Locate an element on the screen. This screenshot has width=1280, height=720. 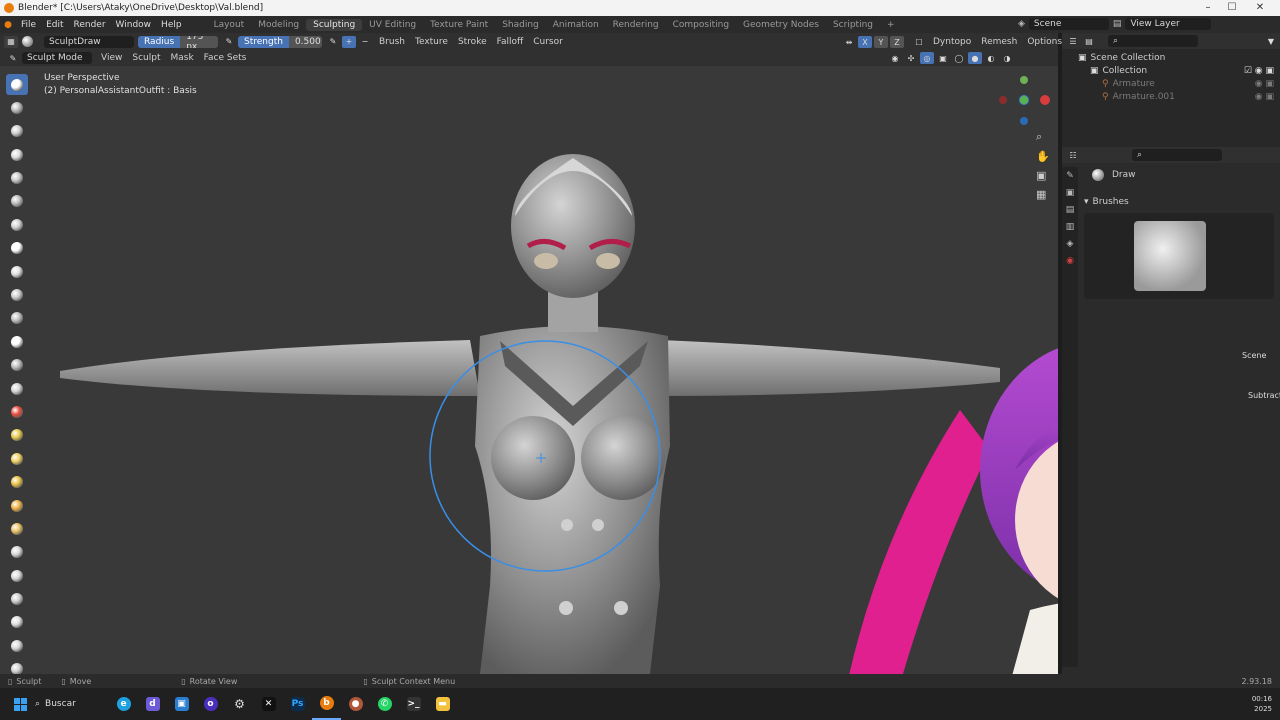
menu-render: Render is located at coordinates (90, 25).